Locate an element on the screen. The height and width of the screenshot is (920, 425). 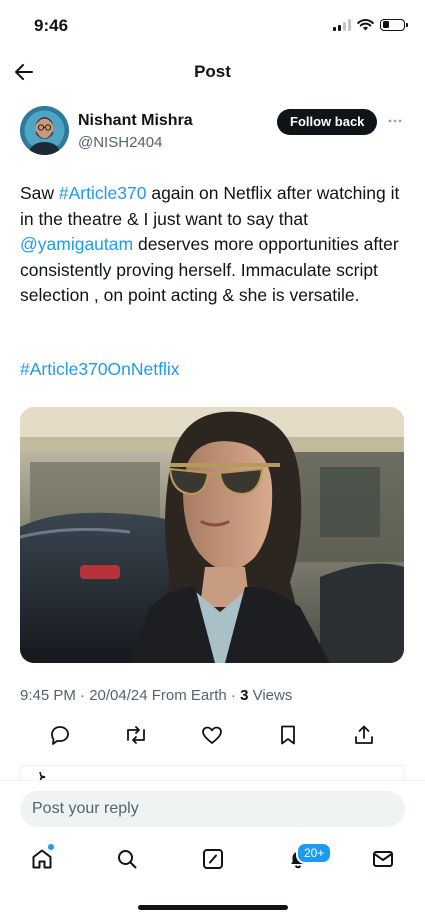
header: Post is located at coordinates (212, 72).